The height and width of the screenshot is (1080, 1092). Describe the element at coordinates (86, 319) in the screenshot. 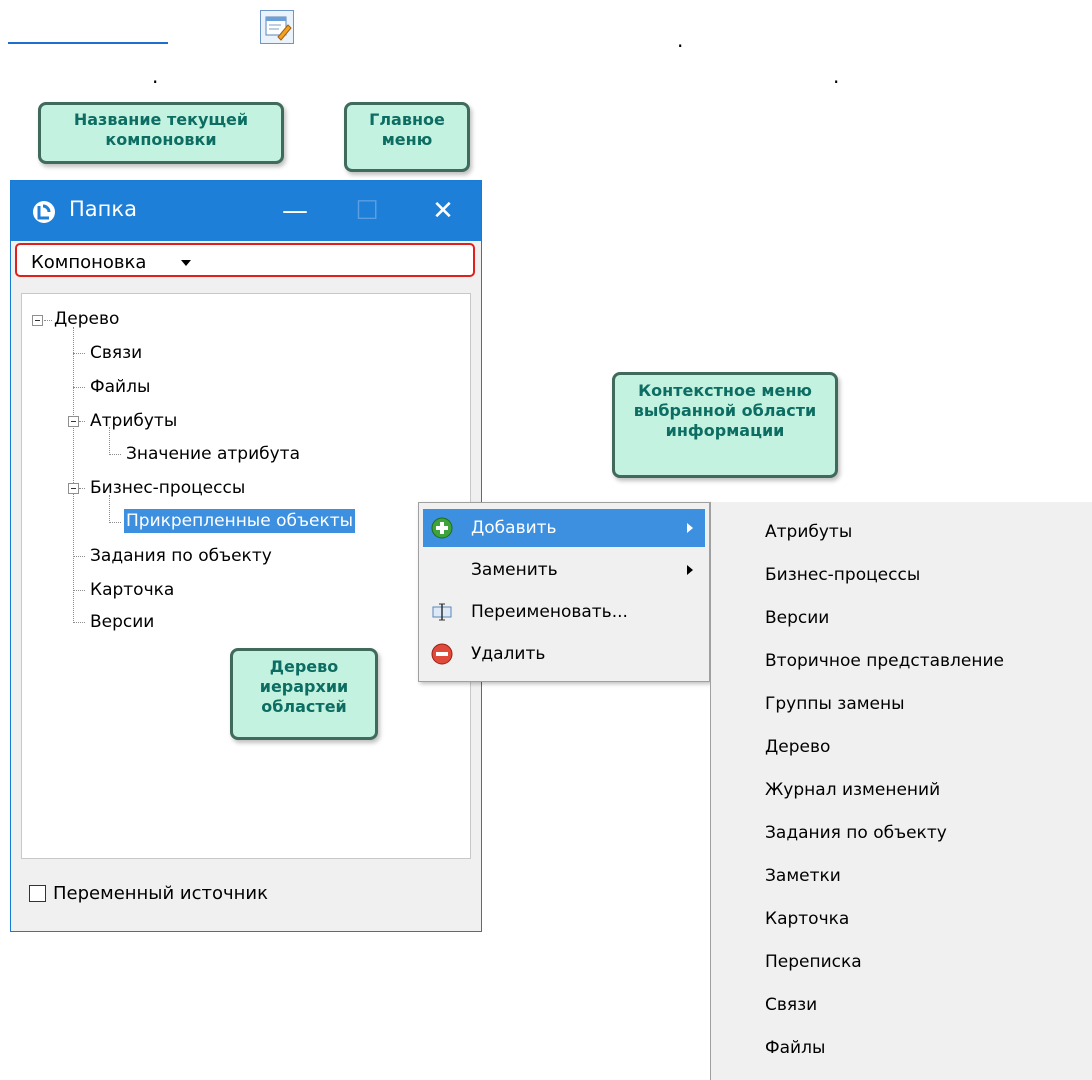

I see `tree-node-root: Дерево` at that location.